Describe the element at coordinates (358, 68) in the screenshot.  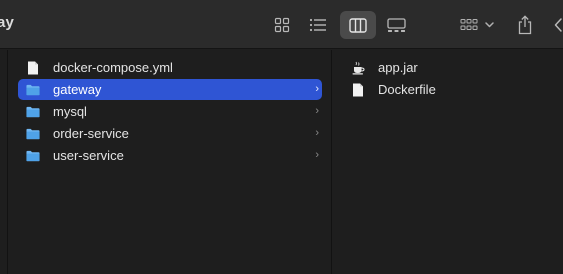
I see `java-archive-icon` at that location.